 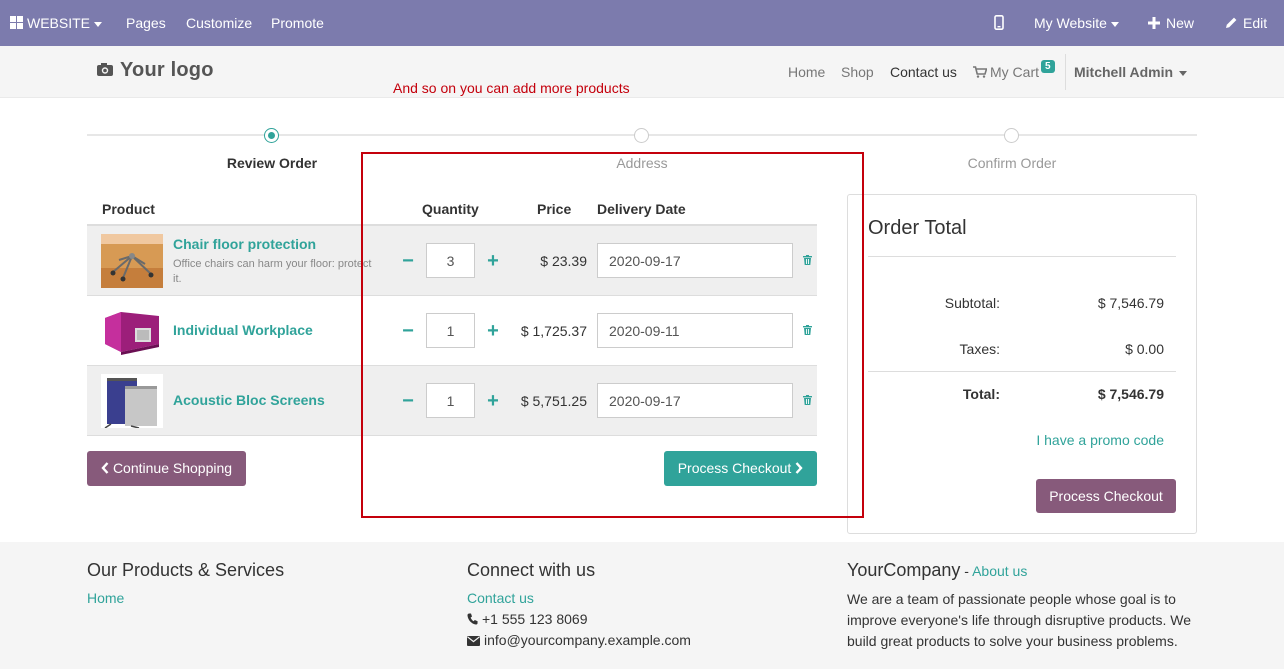 What do you see at coordinates (531, 570) in the screenshot?
I see `footer-connect-title: Connect with us` at bounding box center [531, 570].